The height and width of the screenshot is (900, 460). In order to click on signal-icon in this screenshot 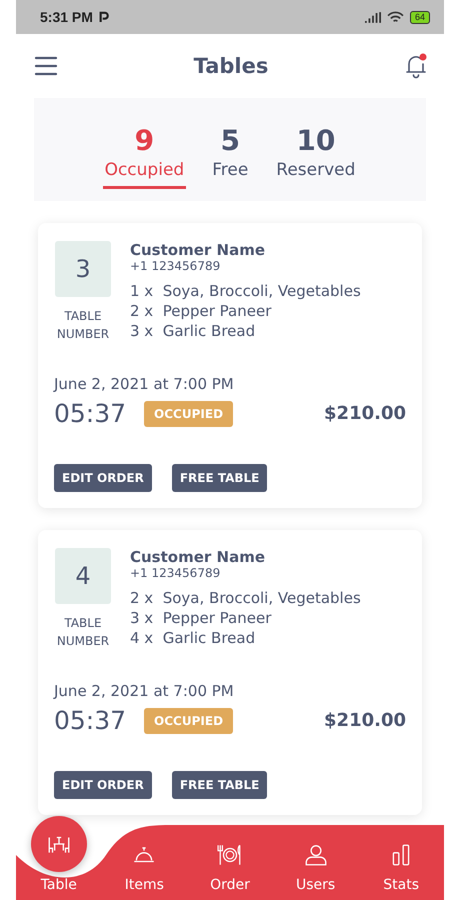, I will do `click(372, 17)`.